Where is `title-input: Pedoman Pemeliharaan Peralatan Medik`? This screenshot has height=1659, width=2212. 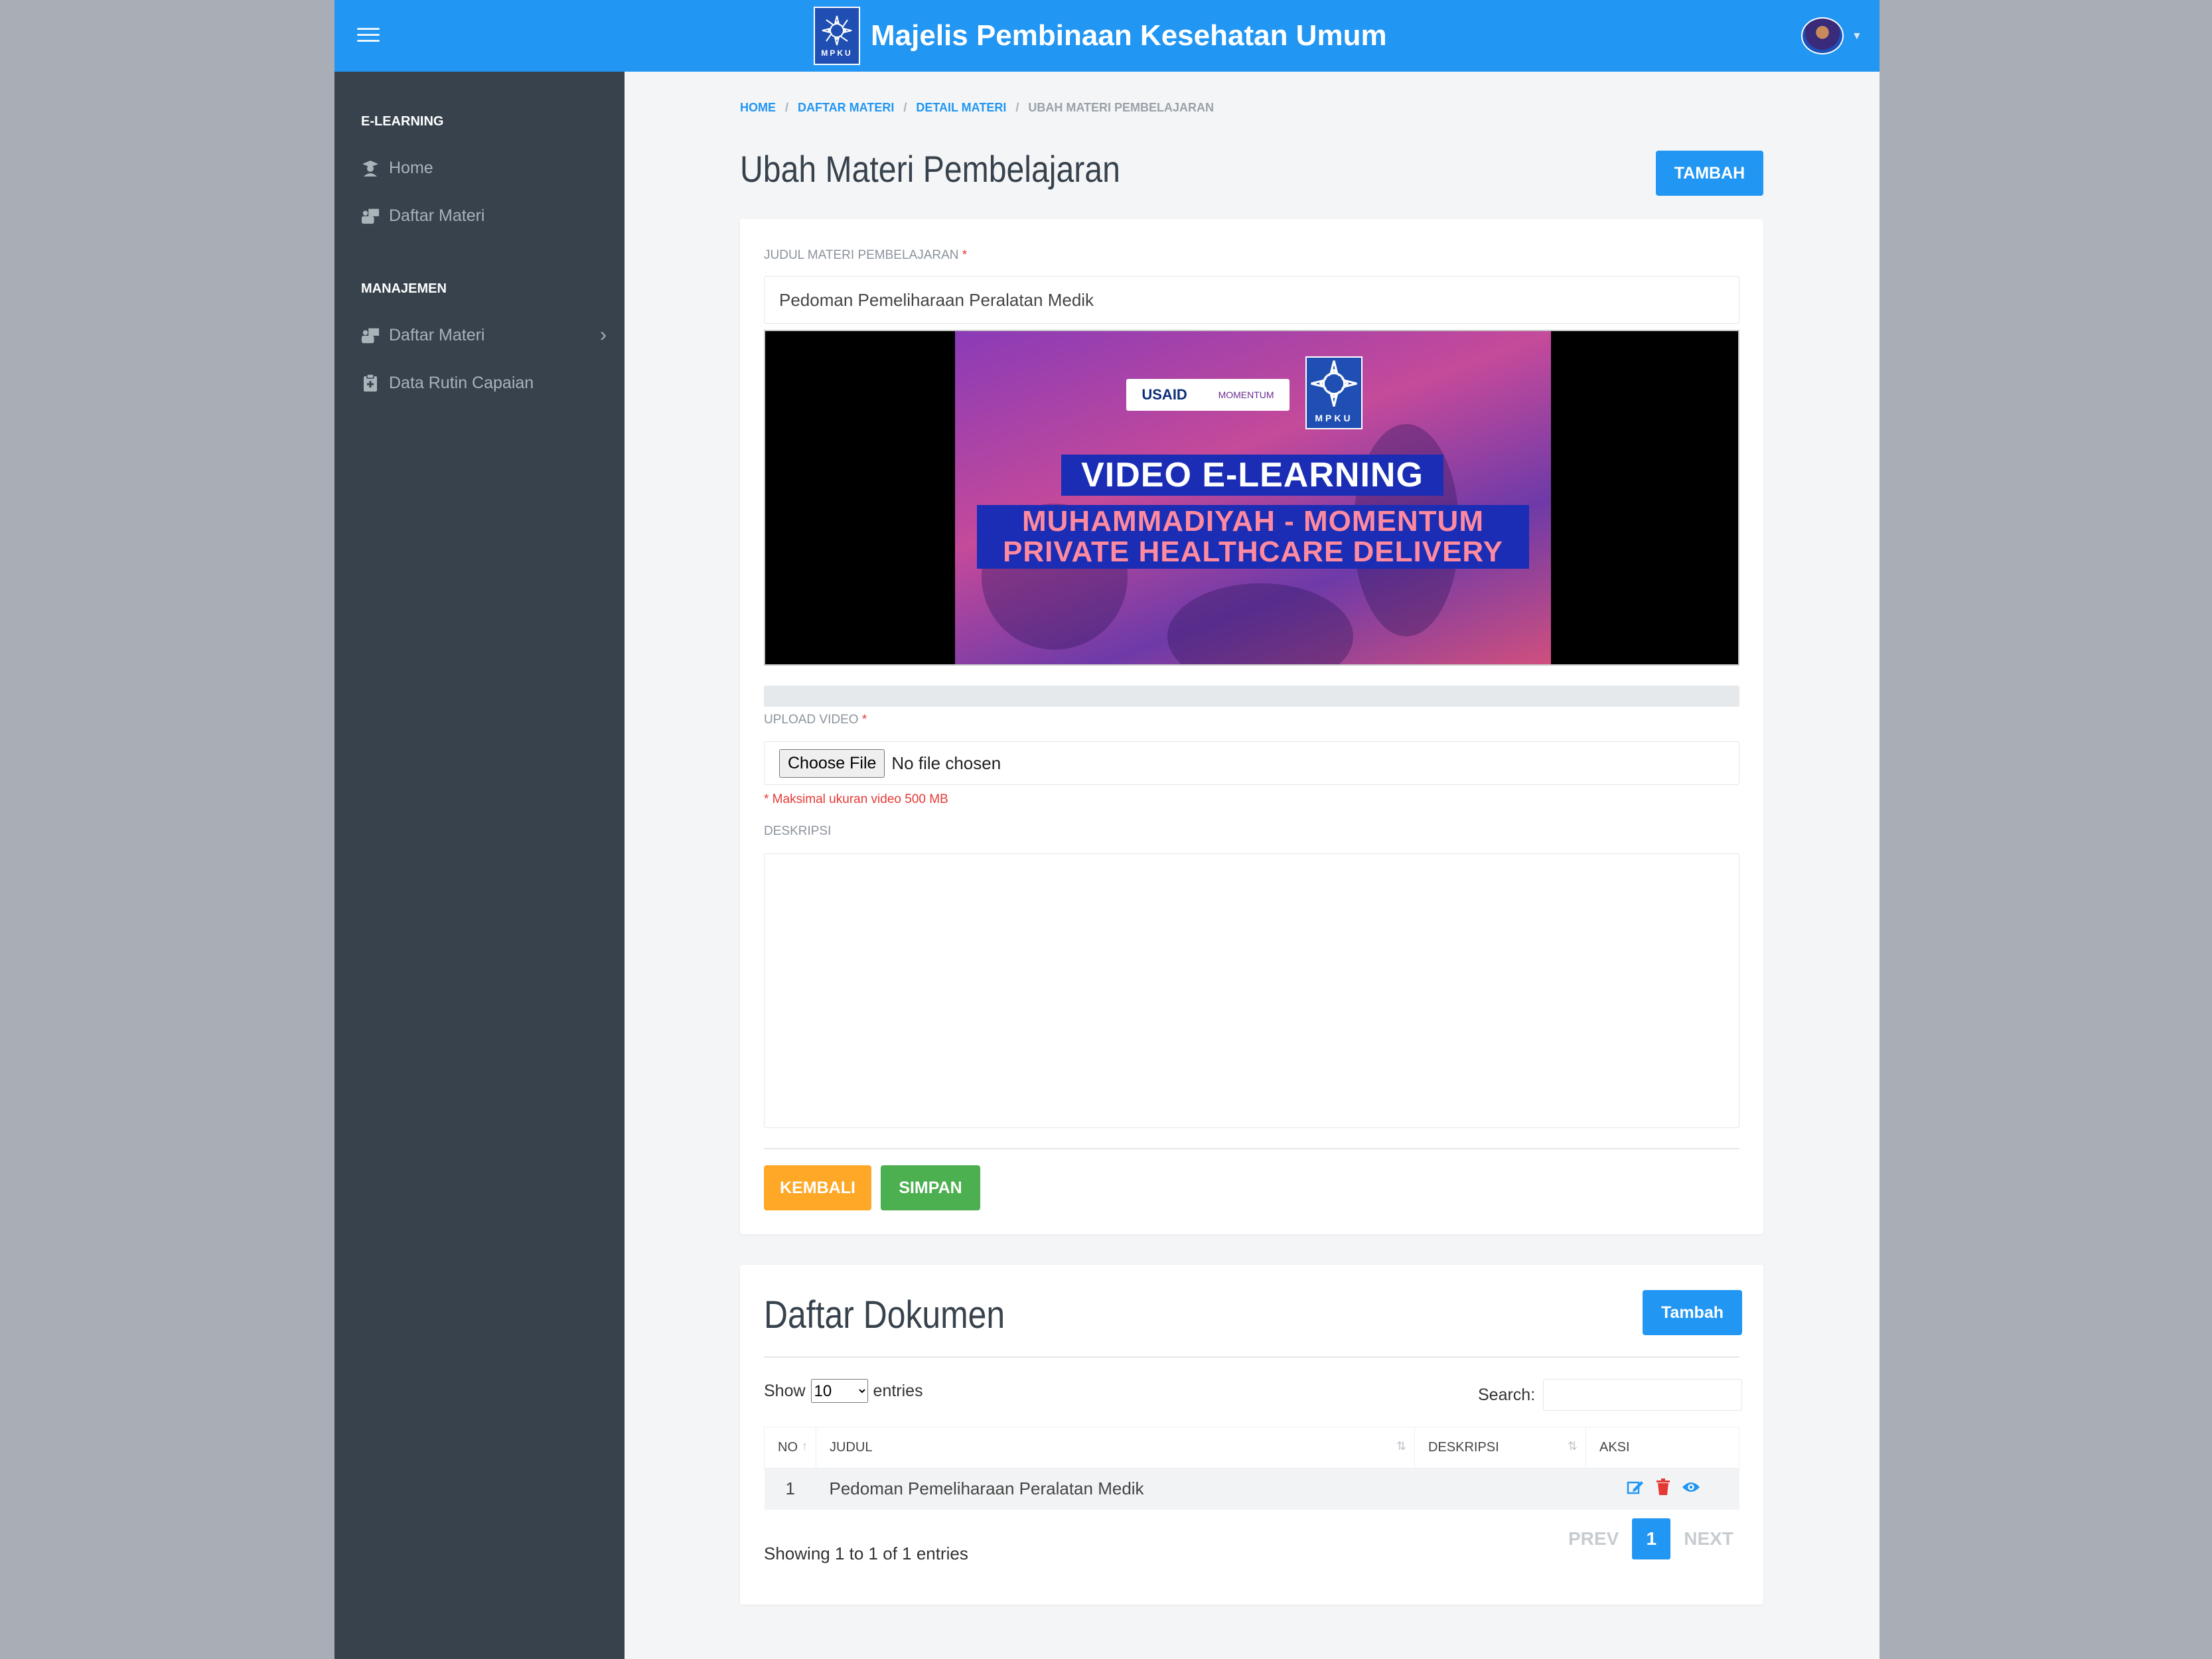
title-input: Pedoman Pemeliharaan Peralatan Medik is located at coordinates (1251, 300).